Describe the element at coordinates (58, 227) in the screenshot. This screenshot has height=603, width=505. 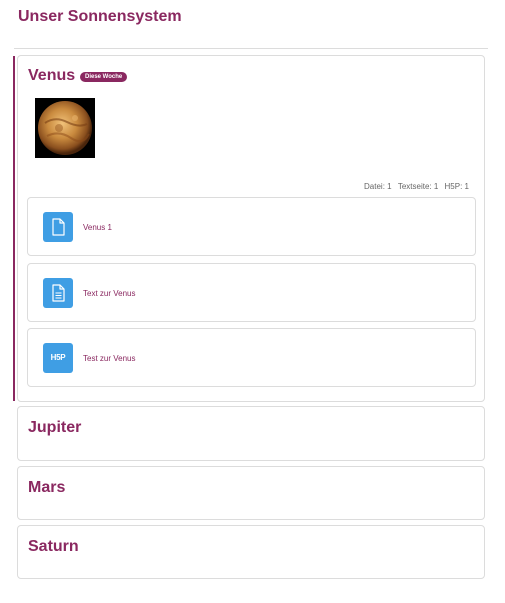
I see `file-icon` at that location.